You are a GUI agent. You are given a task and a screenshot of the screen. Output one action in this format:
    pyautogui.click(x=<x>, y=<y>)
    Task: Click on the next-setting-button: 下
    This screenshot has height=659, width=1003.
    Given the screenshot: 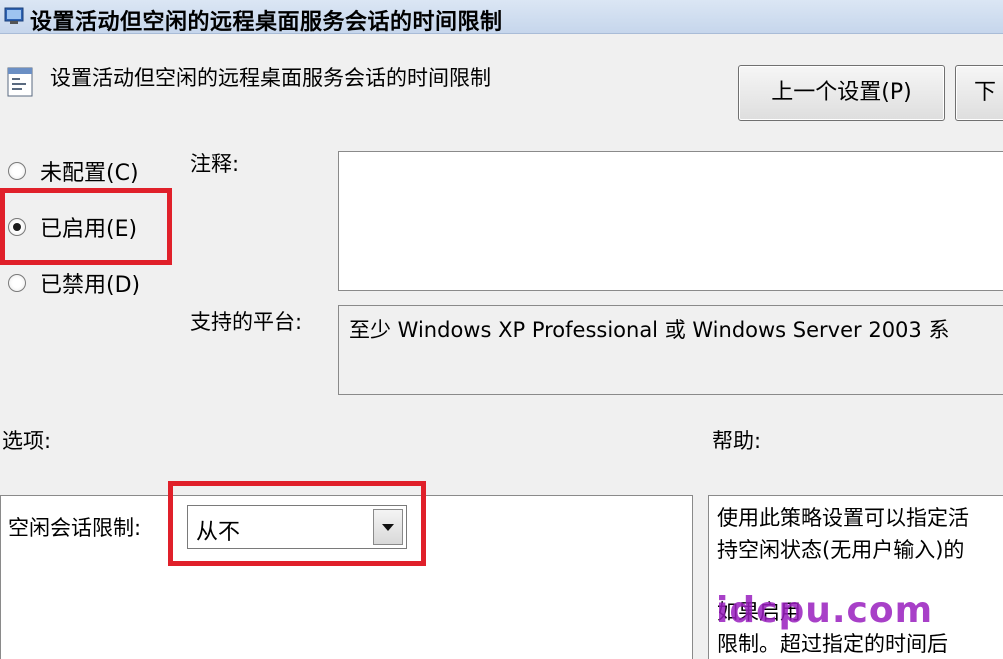 What is the action you would take?
    pyautogui.click(x=979, y=93)
    